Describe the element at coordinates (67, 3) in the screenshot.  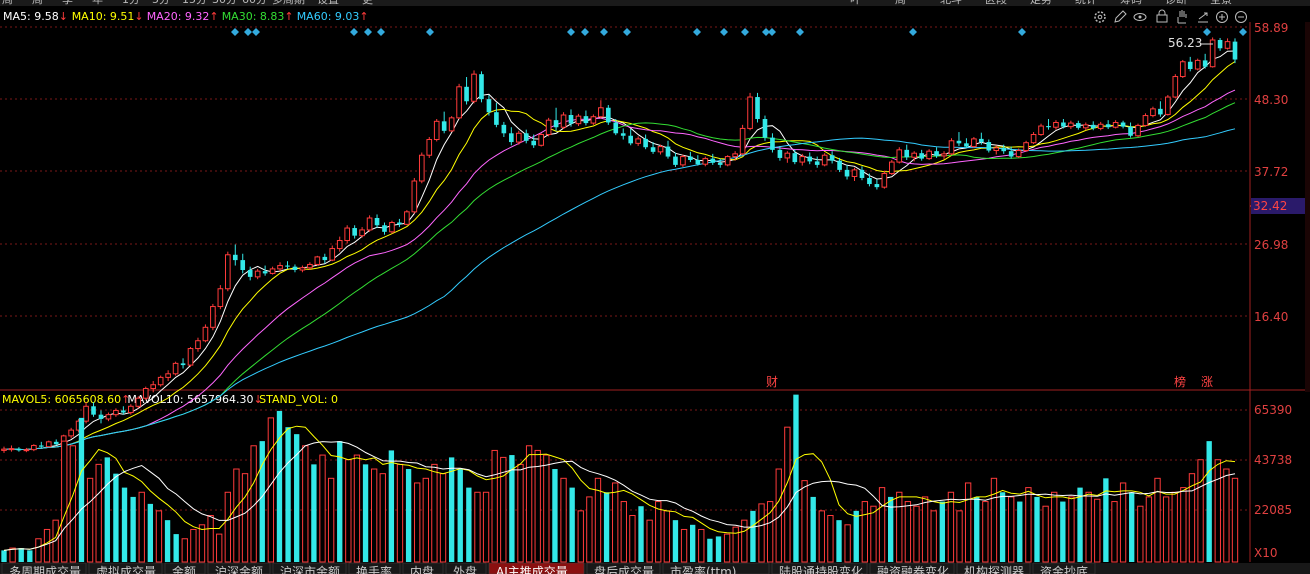
I see `top-menu-item: 季` at that location.